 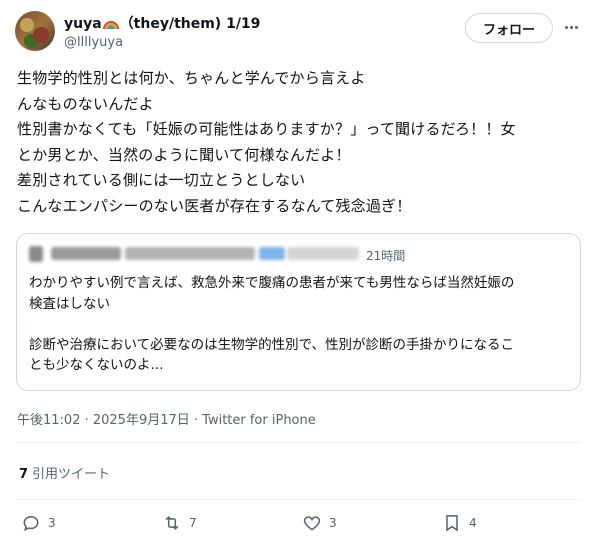 What do you see at coordinates (172, 523) in the screenshot?
I see `retweet-icon` at bounding box center [172, 523].